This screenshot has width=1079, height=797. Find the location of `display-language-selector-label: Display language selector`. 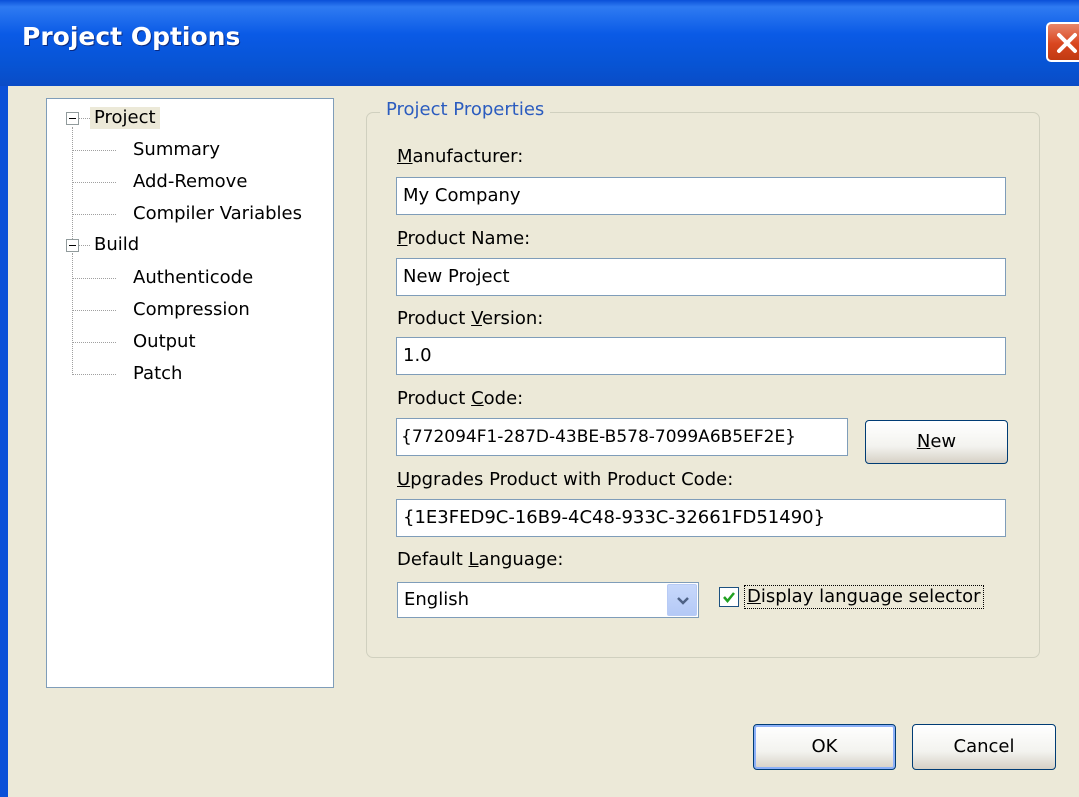

display-language-selector-label: Display language selector is located at coordinates (864, 597).